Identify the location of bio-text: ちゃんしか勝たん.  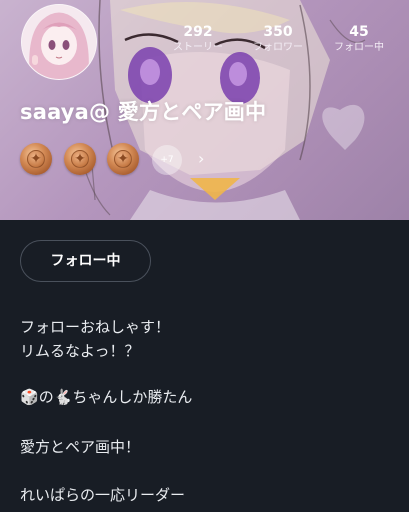
(132, 397).